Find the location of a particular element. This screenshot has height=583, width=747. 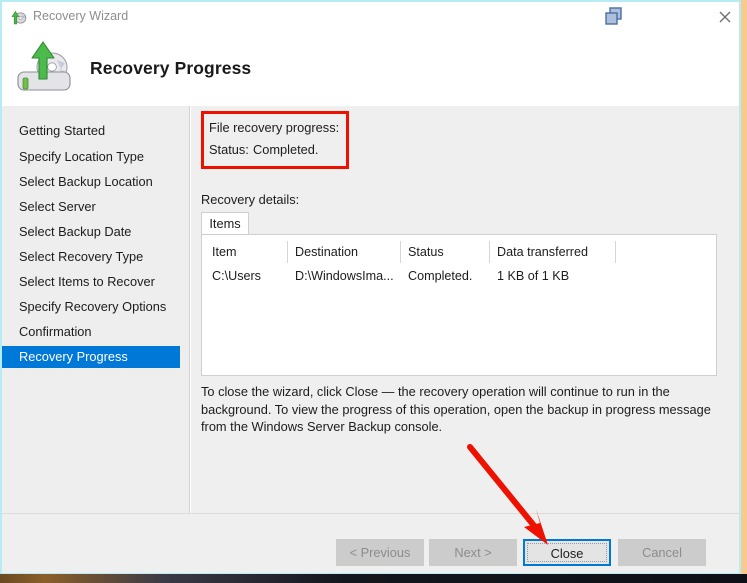

tab-items: Items is located at coordinates (225, 223).